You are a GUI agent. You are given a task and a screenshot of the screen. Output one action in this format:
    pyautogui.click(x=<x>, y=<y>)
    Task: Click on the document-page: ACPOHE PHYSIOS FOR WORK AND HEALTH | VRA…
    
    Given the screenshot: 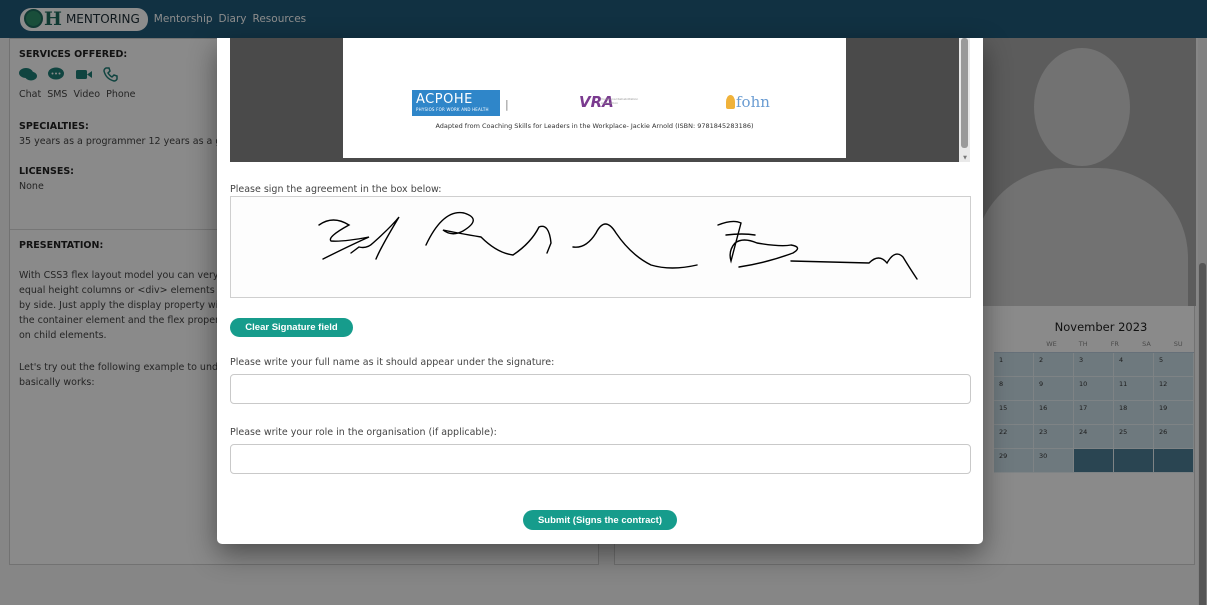 What is the action you would take?
    pyautogui.click(x=594, y=98)
    